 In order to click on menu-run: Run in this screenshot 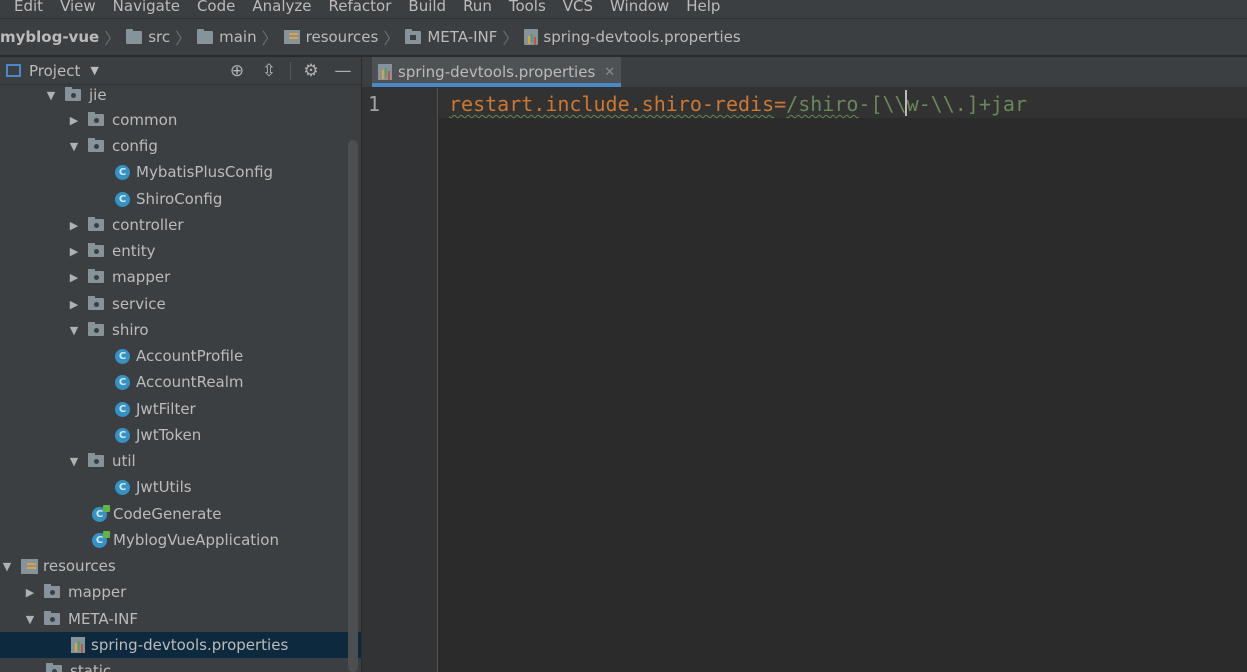, I will do `click(477, 7)`.